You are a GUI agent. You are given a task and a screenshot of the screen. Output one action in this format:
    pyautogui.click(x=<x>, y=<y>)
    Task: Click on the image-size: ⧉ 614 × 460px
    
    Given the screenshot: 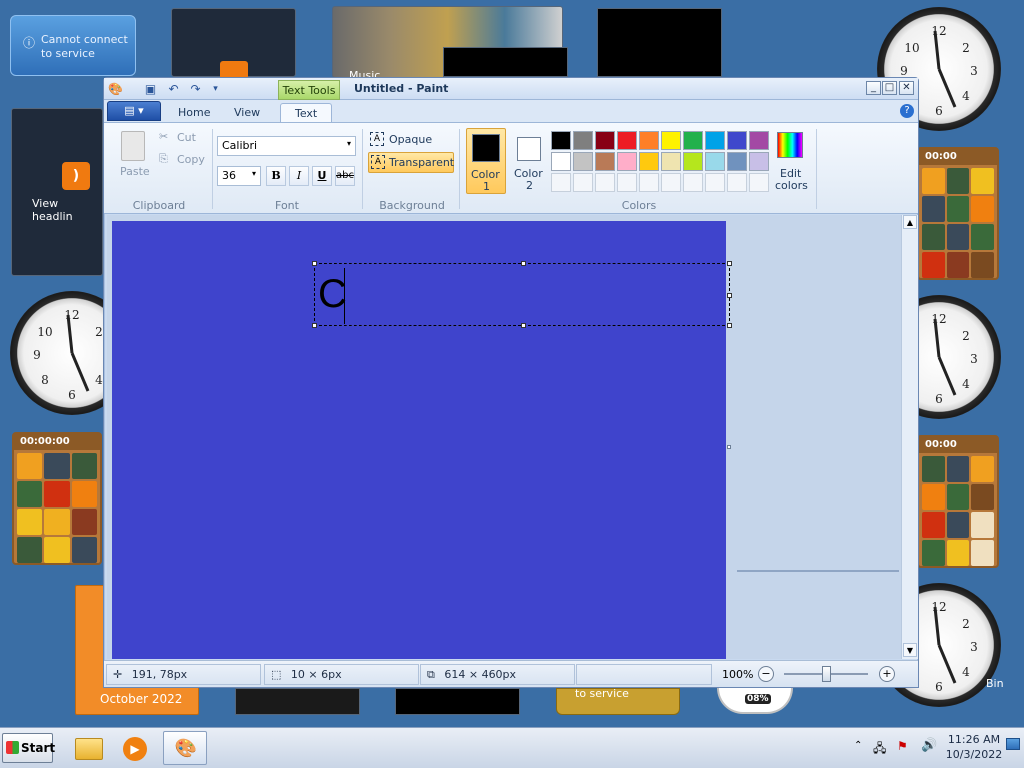 What is the action you would take?
    pyautogui.click(x=497, y=674)
    